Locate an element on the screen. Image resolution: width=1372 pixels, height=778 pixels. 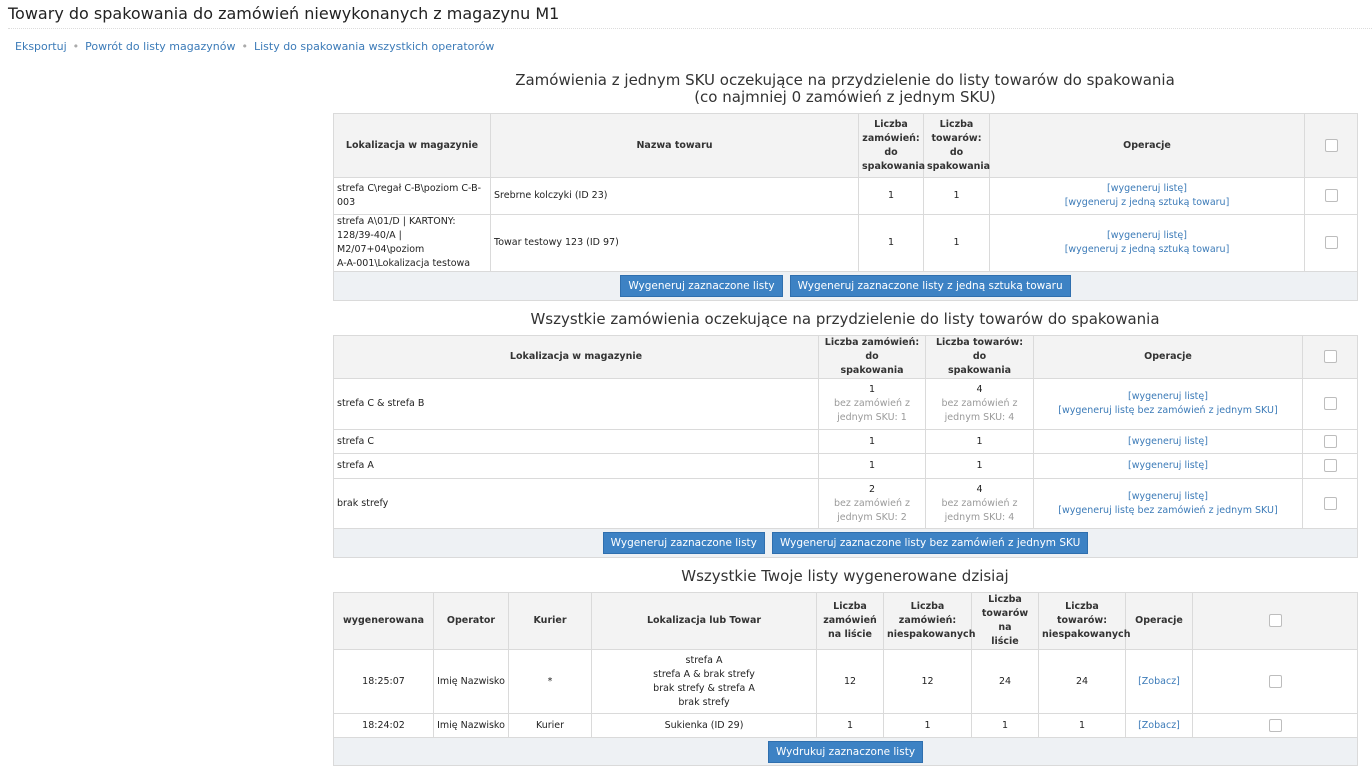
row-location-l3: A-A-001\Lokalizacja testowa is located at coordinates (404, 263).